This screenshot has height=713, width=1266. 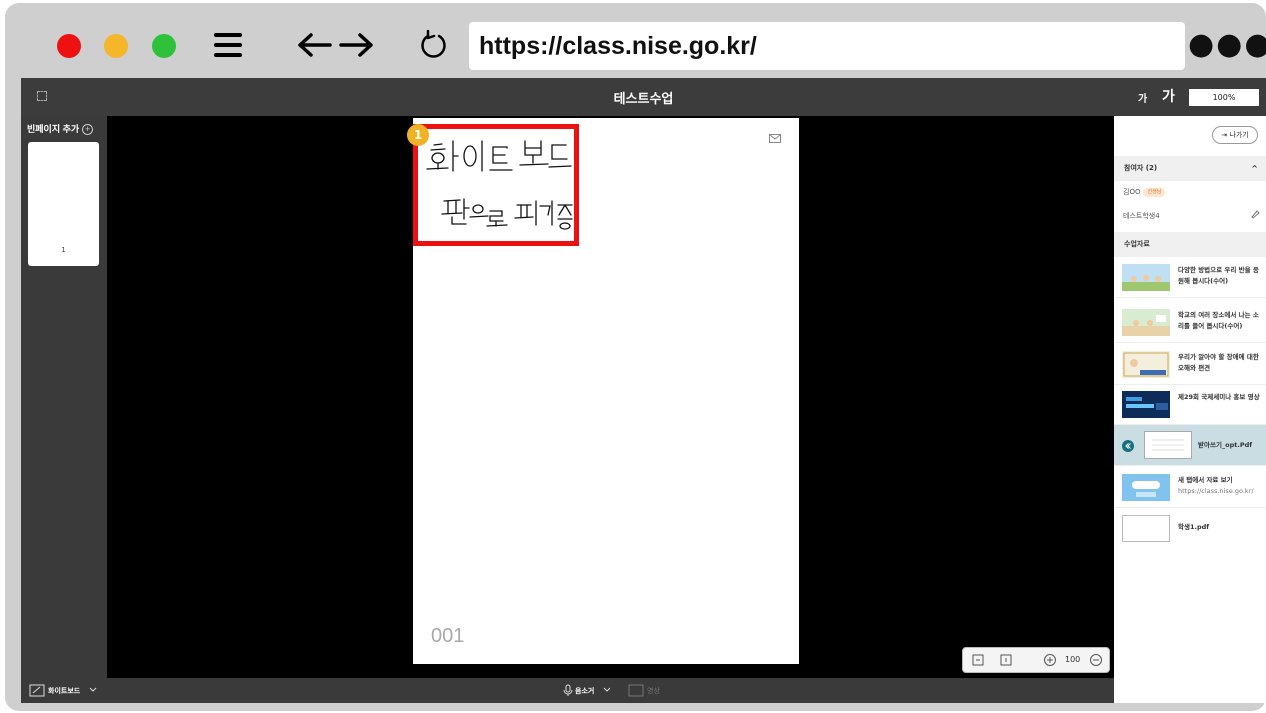 I want to click on material-item: 다양한 방법으로 우리 반을 응원해 봅시다(수어), so click(x=1190, y=277).